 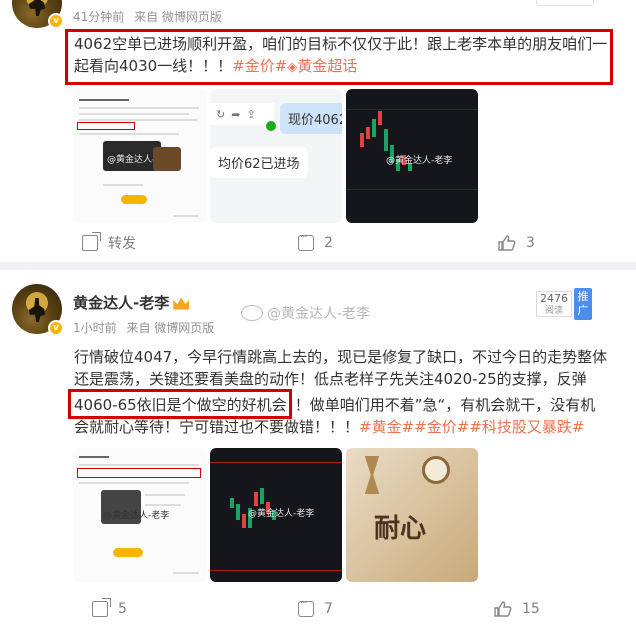 I want to click on comment-button: 7, so click(x=315, y=609).